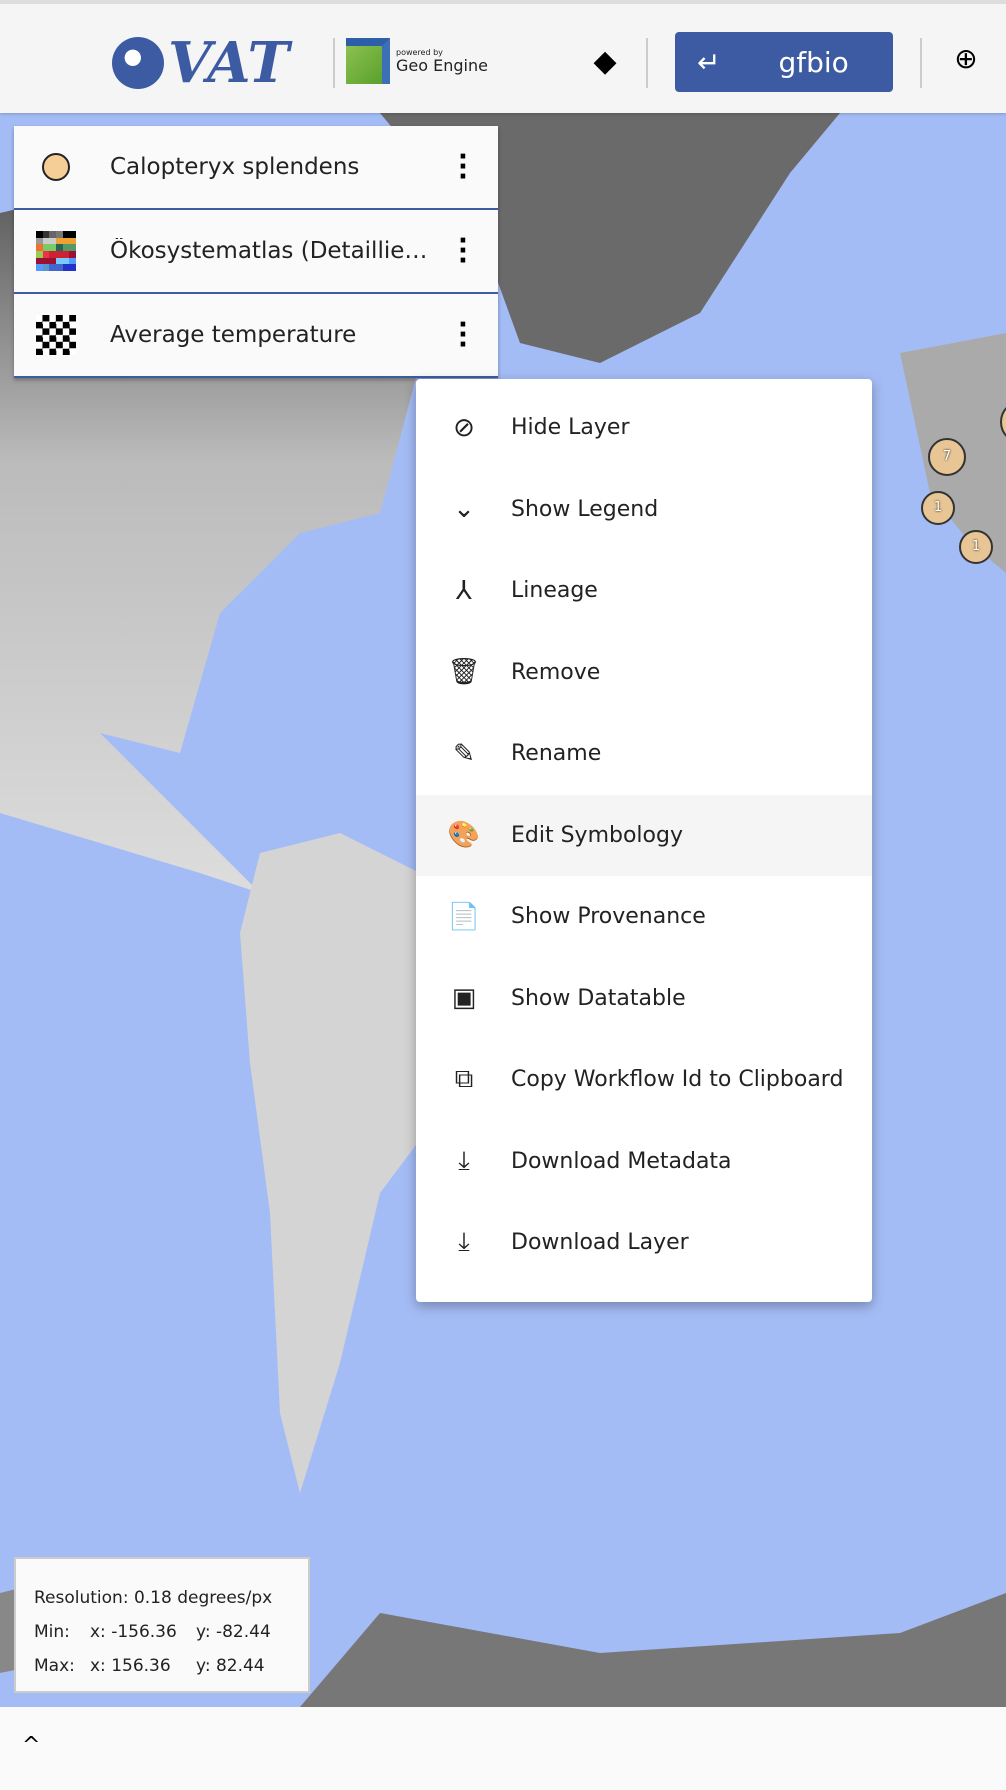  What do you see at coordinates (464, 1079) in the screenshot?
I see `copy-icon: ⧉` at bounding box center [464, 1079].